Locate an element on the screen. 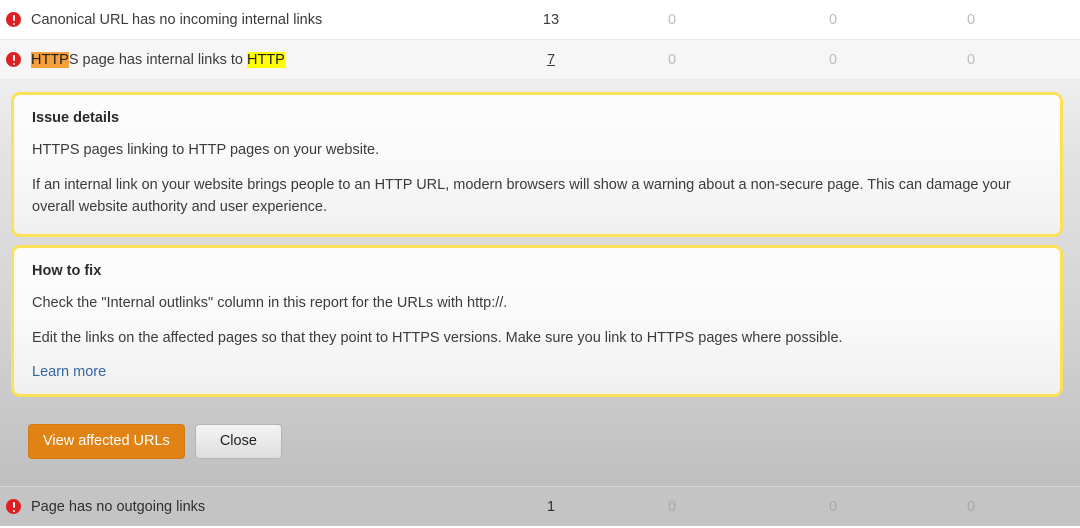 Image resolution: width=1080 pixels, height=528 pixels. count-cell-pages: 1 is located at coordinates (551, 506).